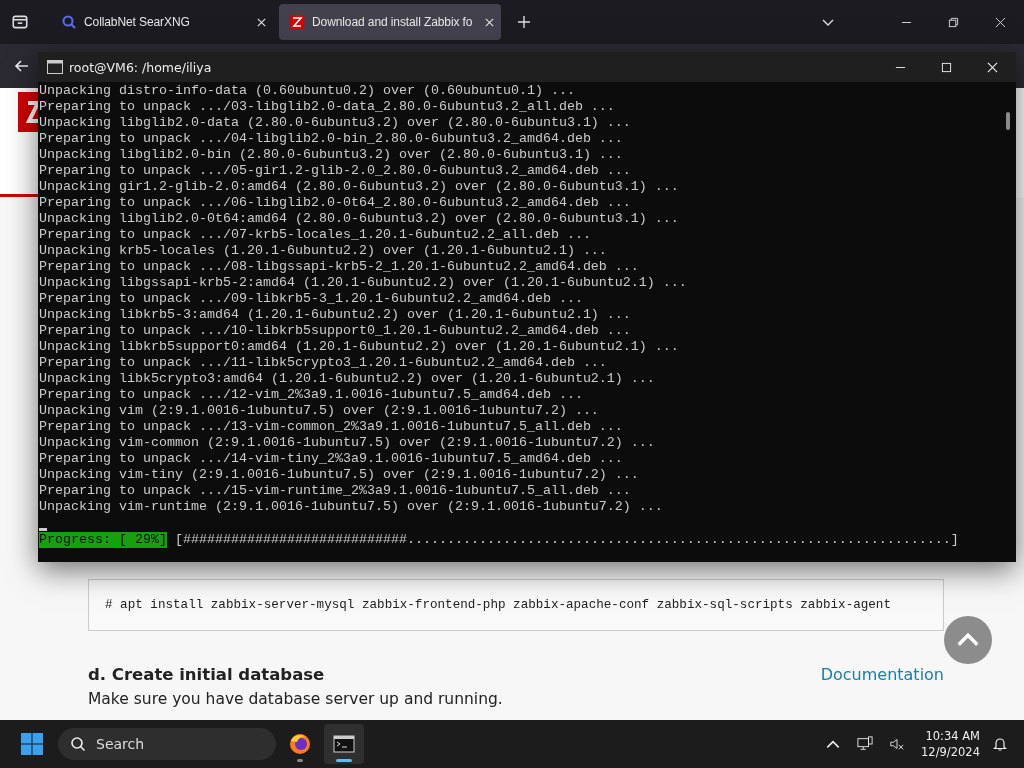 The width and height of the screenshot is (1024, 768). Describe the element at coordinates (953, 22) in the screenshot. I see `restore-icon` at that location.